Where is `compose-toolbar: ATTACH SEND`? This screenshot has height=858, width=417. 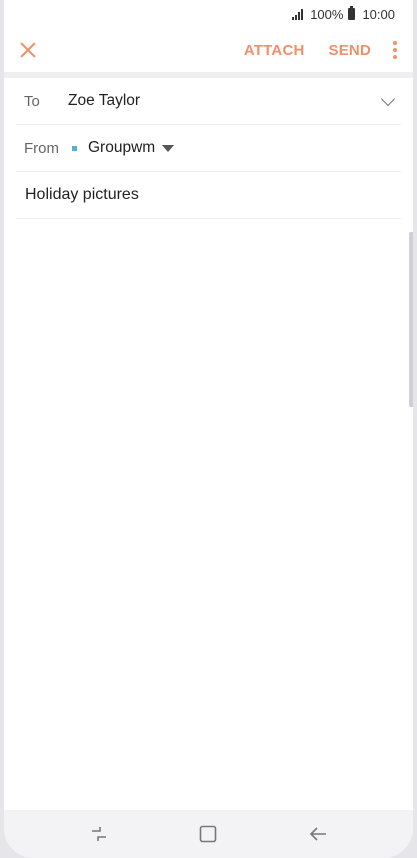 compose-toolbar: ATTACH SEND is located at coordinates (208, 53).